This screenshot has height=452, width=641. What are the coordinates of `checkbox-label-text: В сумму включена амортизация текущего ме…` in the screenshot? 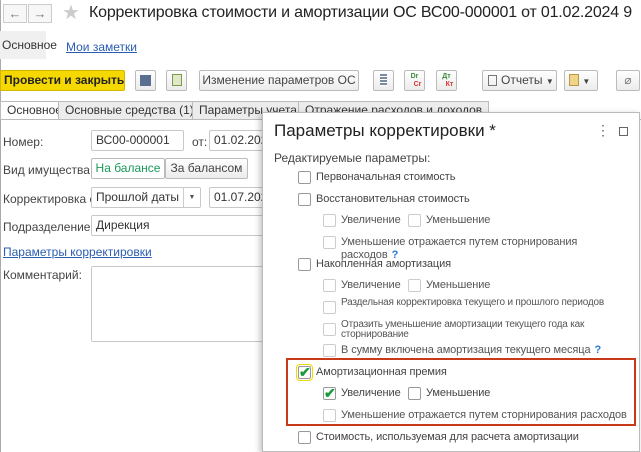 It's located at (466, 350).